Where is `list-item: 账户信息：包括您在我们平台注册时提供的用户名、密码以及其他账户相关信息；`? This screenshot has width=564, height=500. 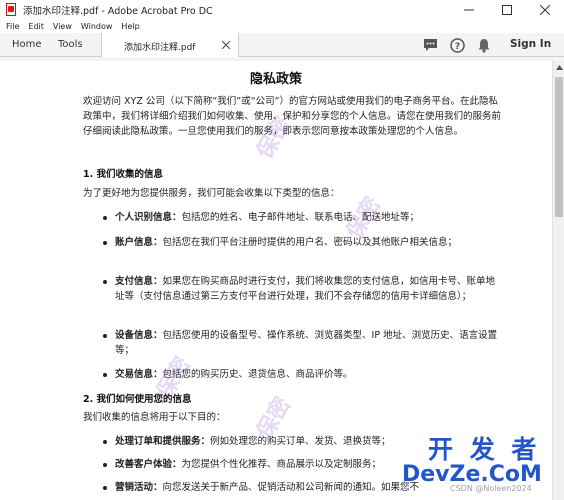 list-item: 账户信息：包括您在我们平台注册时提供的用户名、密码以及其他账户相关信息； is located at coordinates (286, 242).